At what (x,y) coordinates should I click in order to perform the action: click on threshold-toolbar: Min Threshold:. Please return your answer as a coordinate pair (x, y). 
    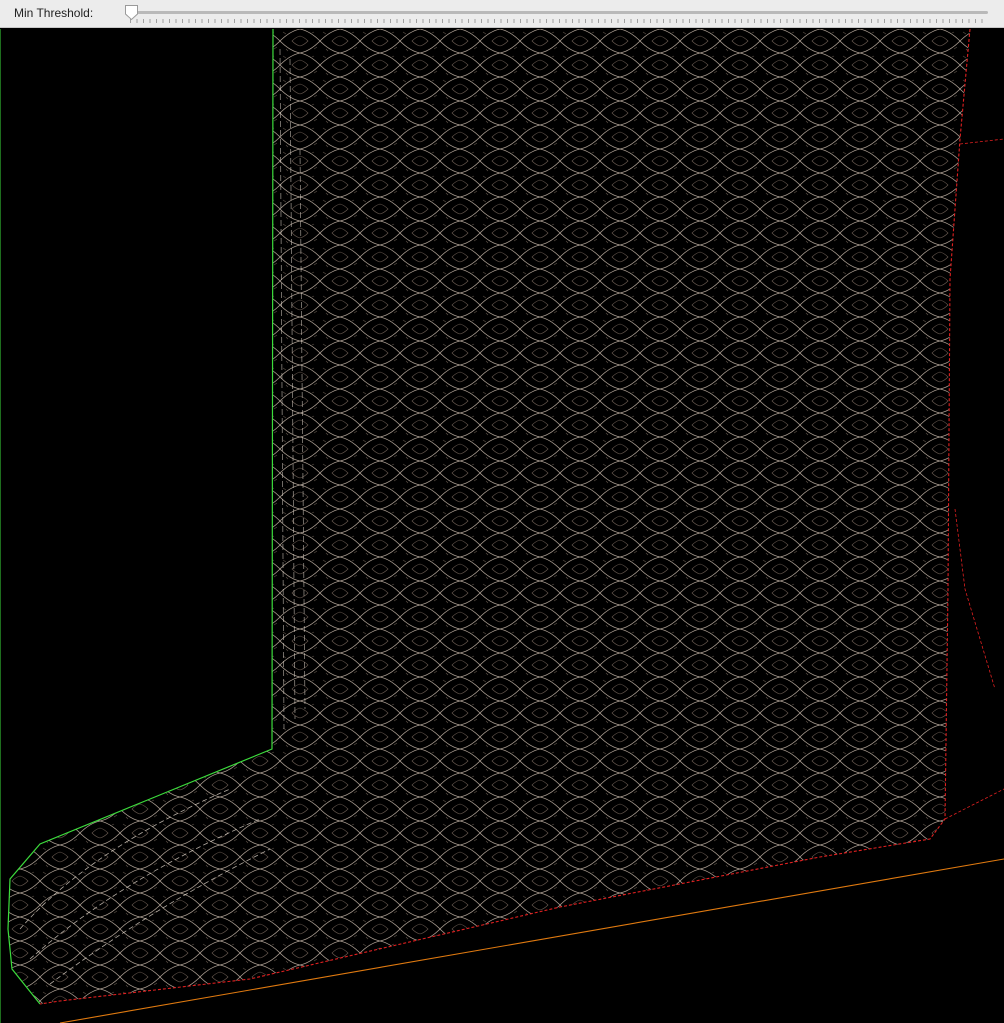
    Looking at the image, I should click on (502, 14).